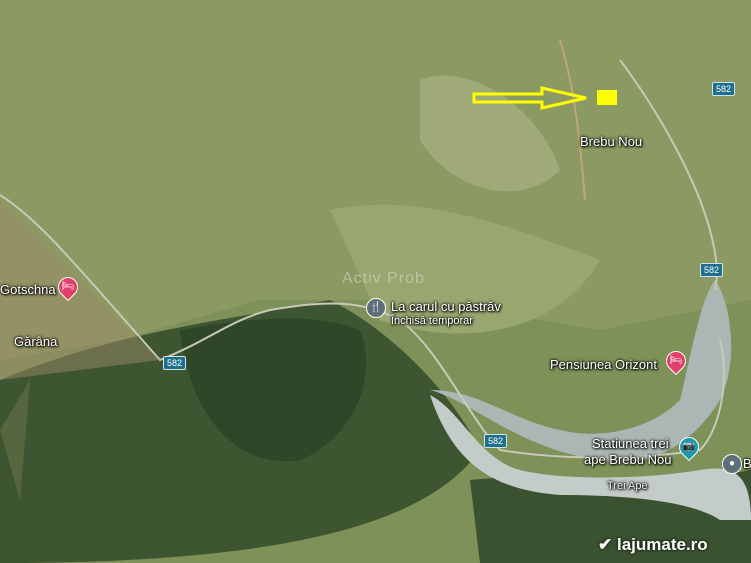  I want to click on place-label-statiunea-line1: Statiunea trei, so click(630, 443).